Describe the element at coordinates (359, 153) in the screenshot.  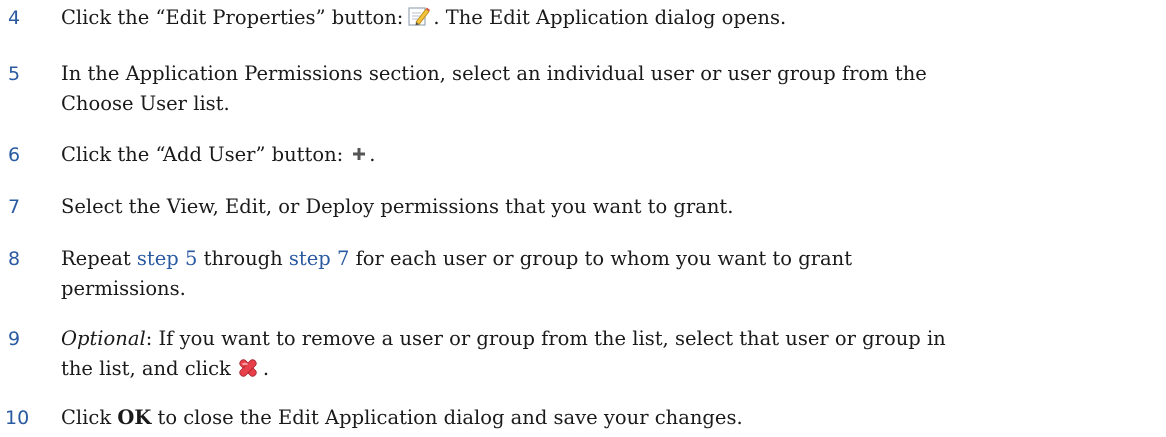
I see `add-user-plus-icon` at that location.